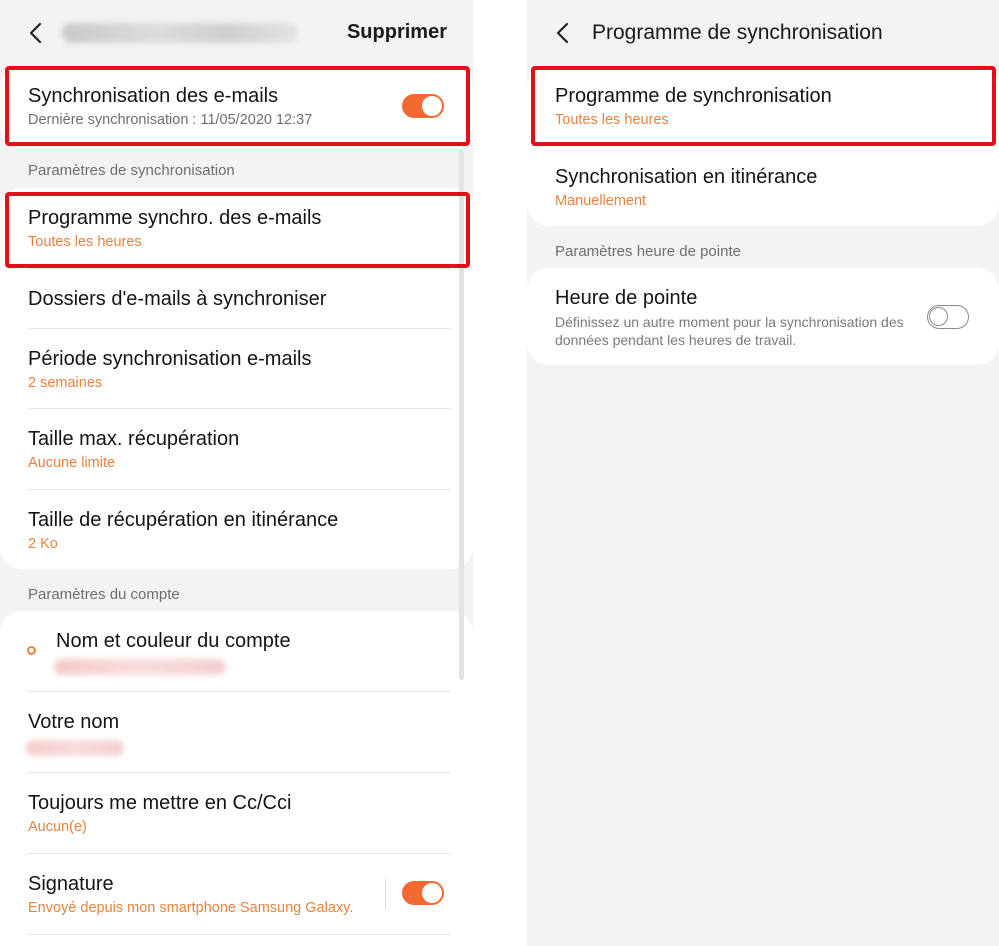 The width and height of the screenshot is (999, 946). Describe the element at coordinates (180, 33) in the screenshot. I see `account-email-title` at that location.